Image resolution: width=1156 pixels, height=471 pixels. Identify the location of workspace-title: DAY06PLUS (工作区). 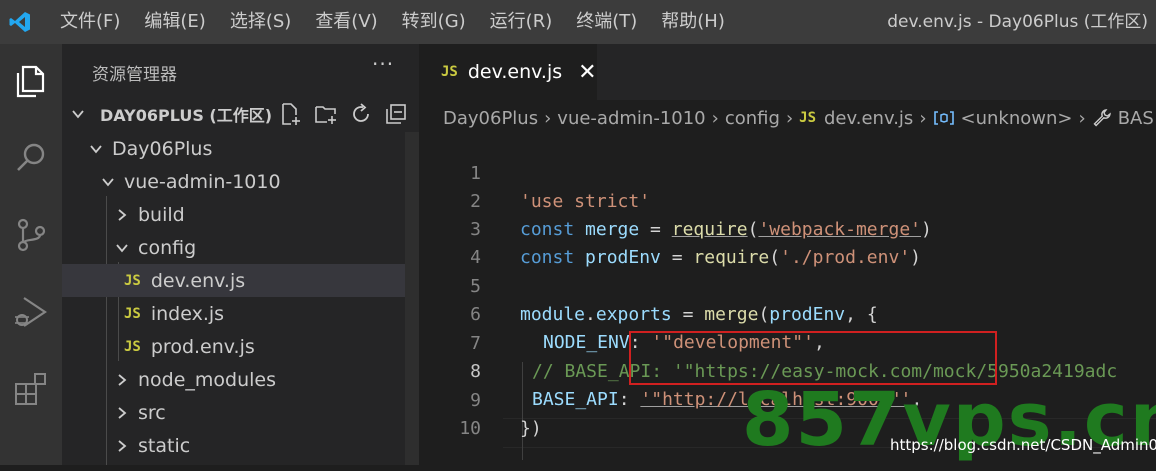
(186, 115).